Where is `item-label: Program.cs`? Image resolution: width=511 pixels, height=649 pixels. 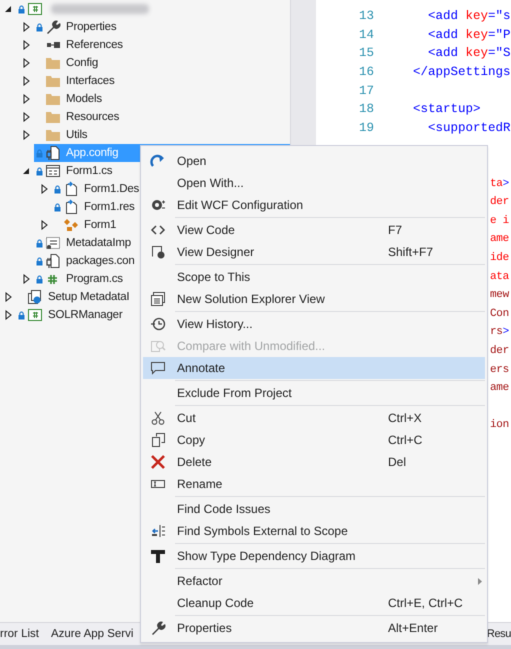
item-label: Program.cs is located at coordinates (94, 279).